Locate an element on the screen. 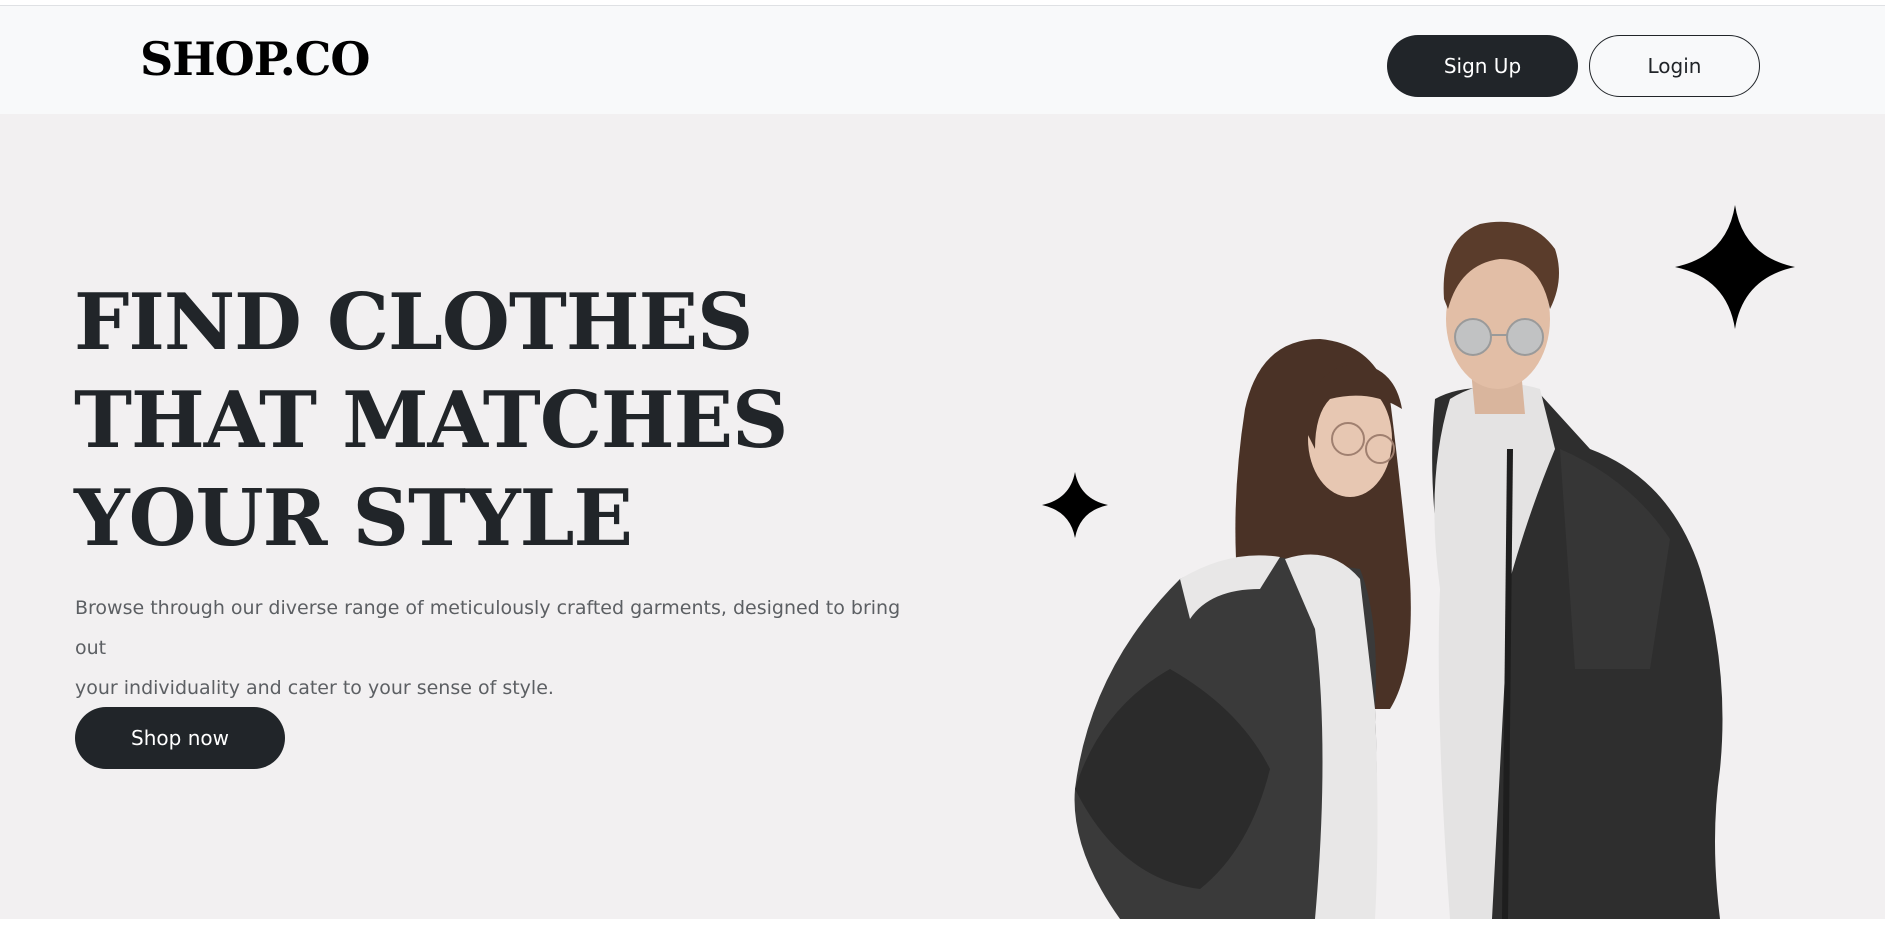 The height and width of the screenshot is (927, 1885). bottom-edge is located at coordinates (942, 923).